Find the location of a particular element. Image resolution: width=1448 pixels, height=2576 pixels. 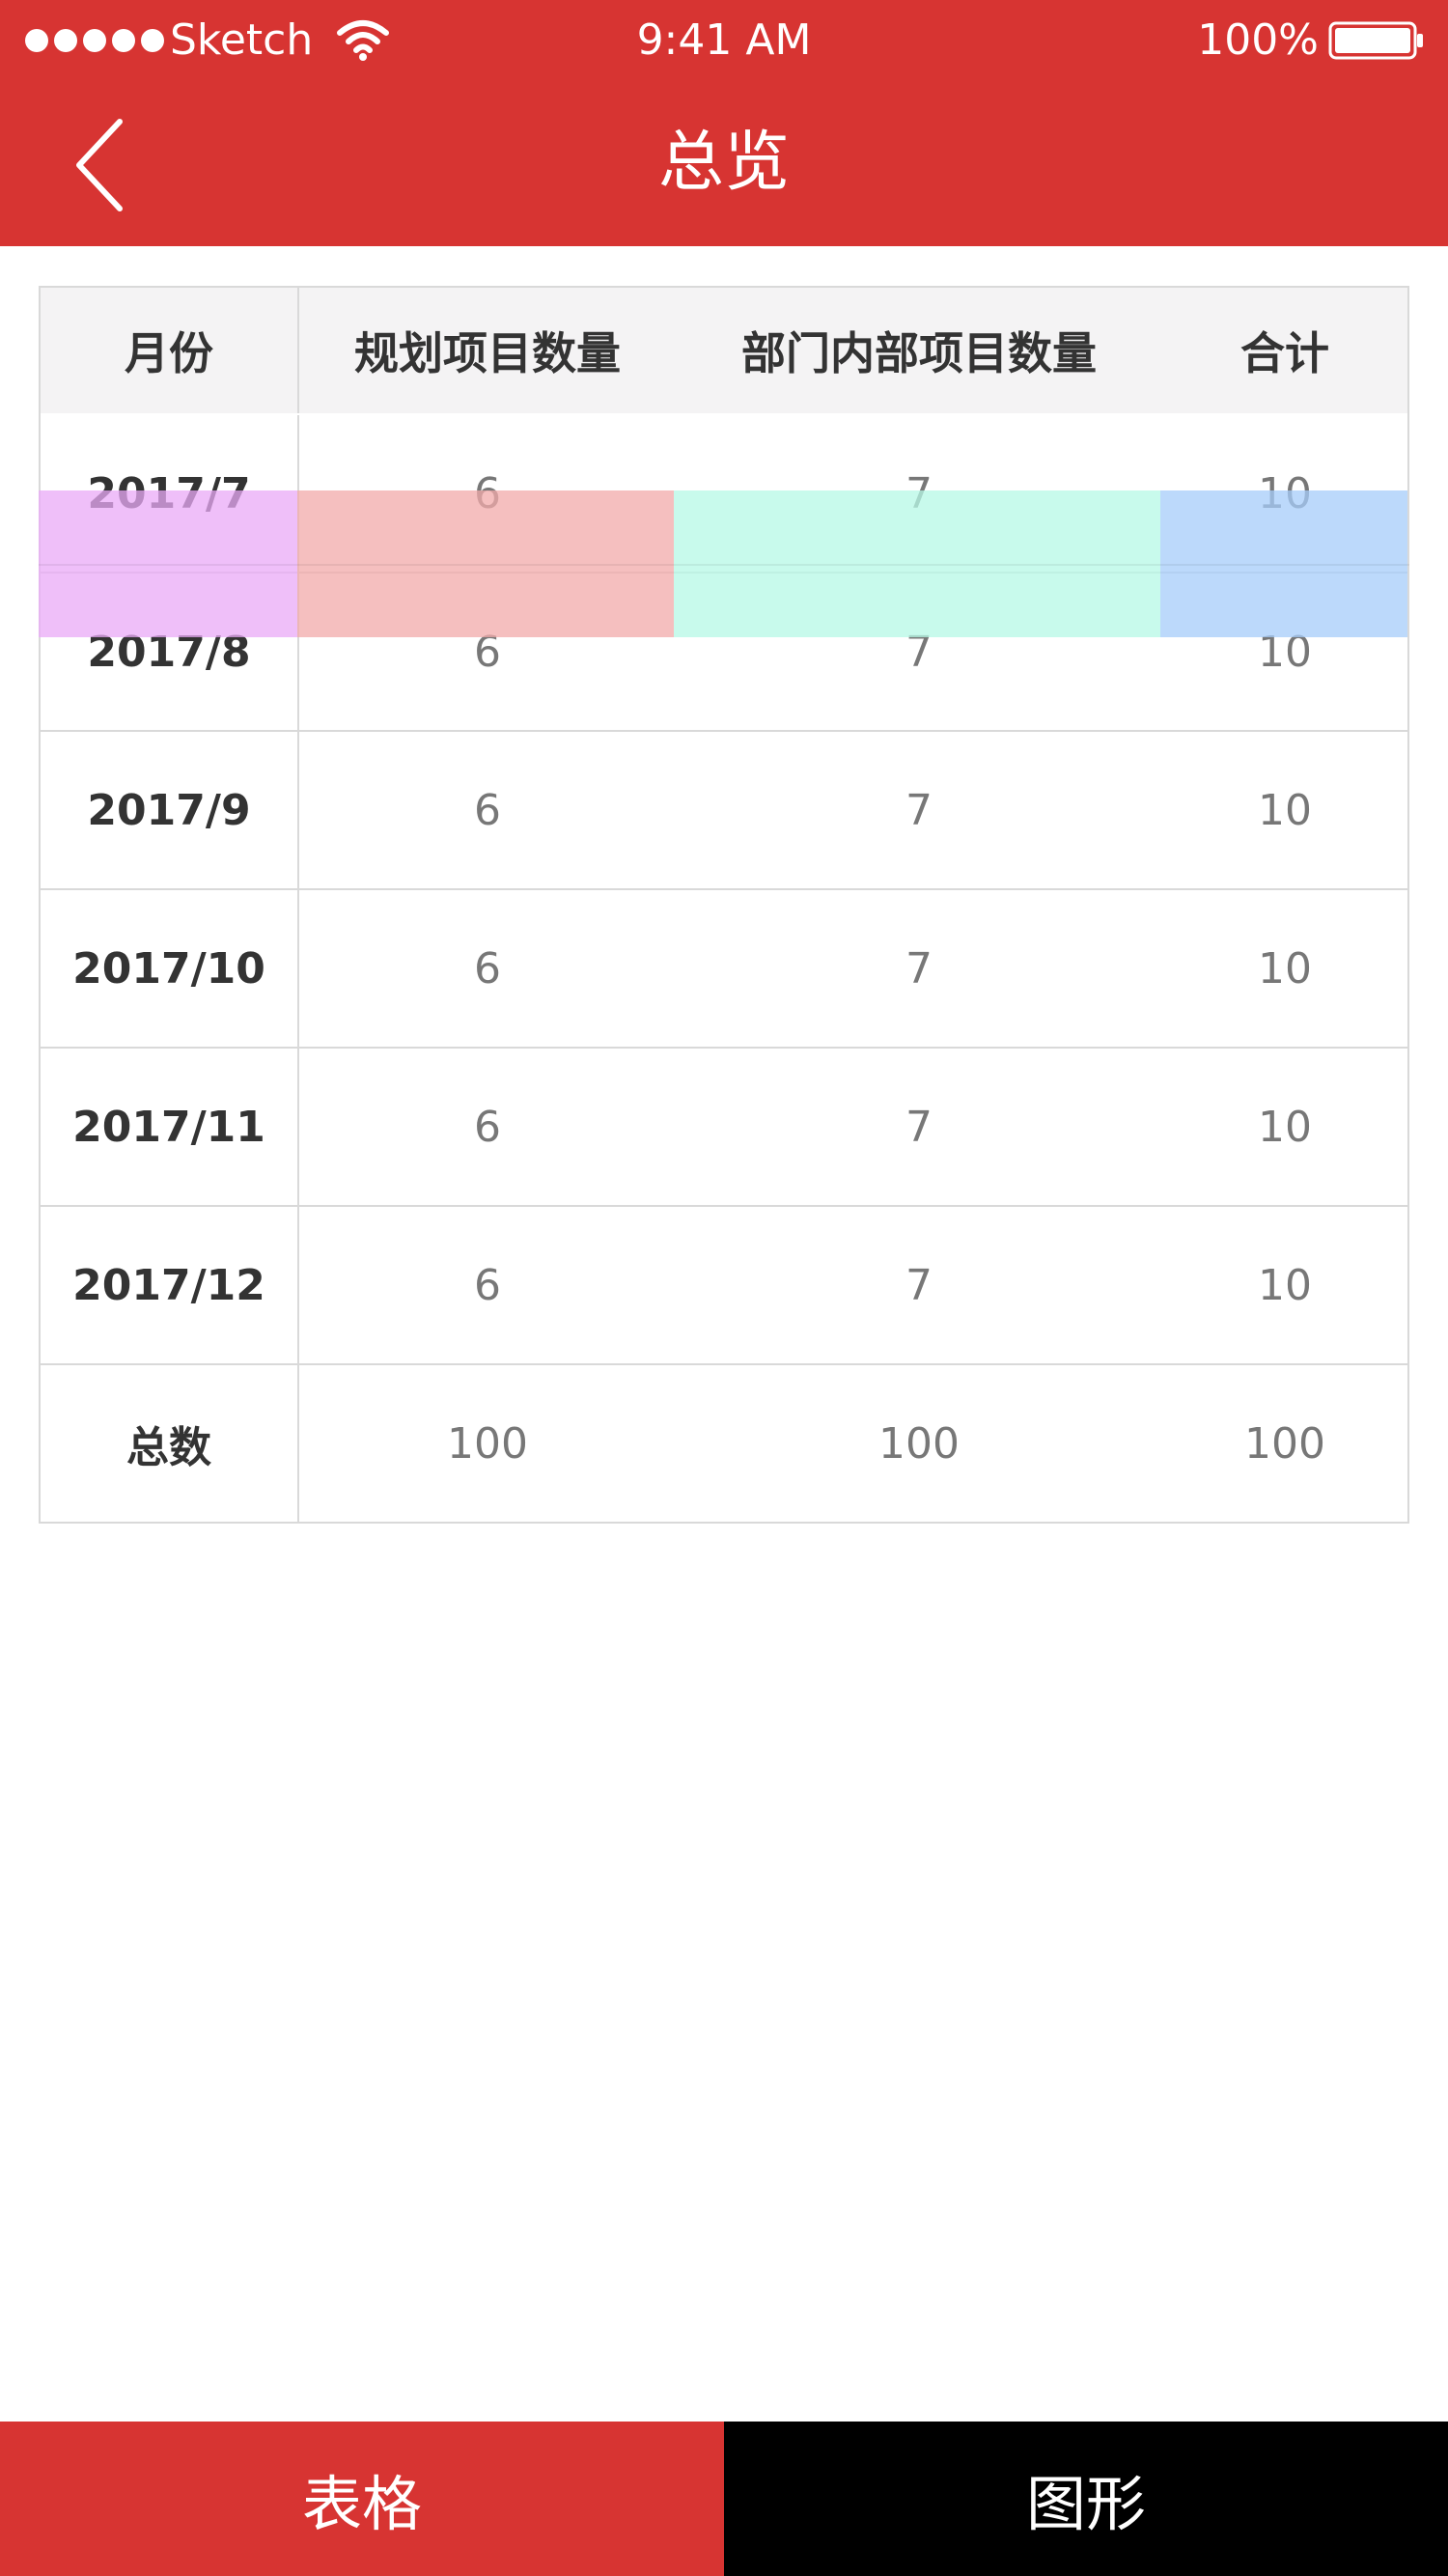

tab-chart: 图形 is located at coordinates (1086, 2499).